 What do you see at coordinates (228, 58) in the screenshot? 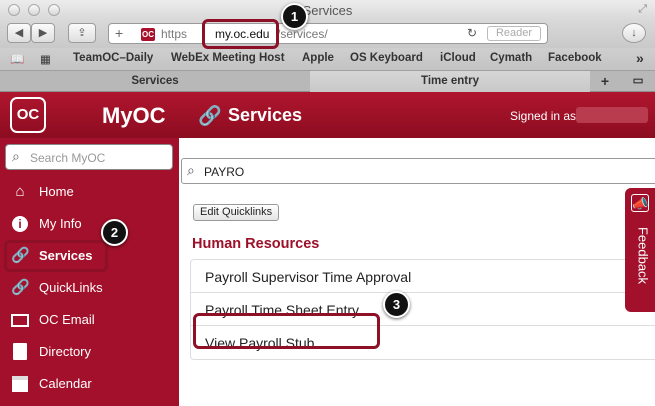
I see `bookmark-webex: WebEx Meeting Host` at bounding box center [228, 58].